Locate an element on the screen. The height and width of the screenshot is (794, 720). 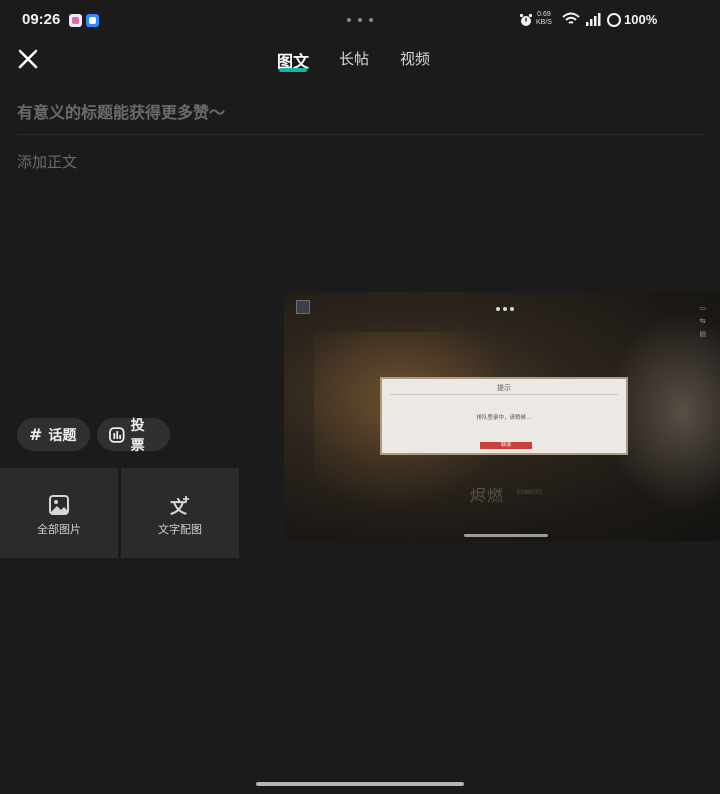
side-toolbar: ▭ ⇆ ▤ is located at coordinates (702, 321).